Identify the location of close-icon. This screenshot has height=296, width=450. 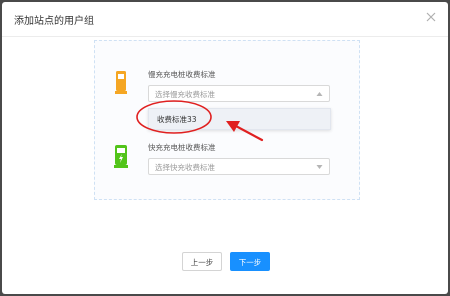
(431, 17).